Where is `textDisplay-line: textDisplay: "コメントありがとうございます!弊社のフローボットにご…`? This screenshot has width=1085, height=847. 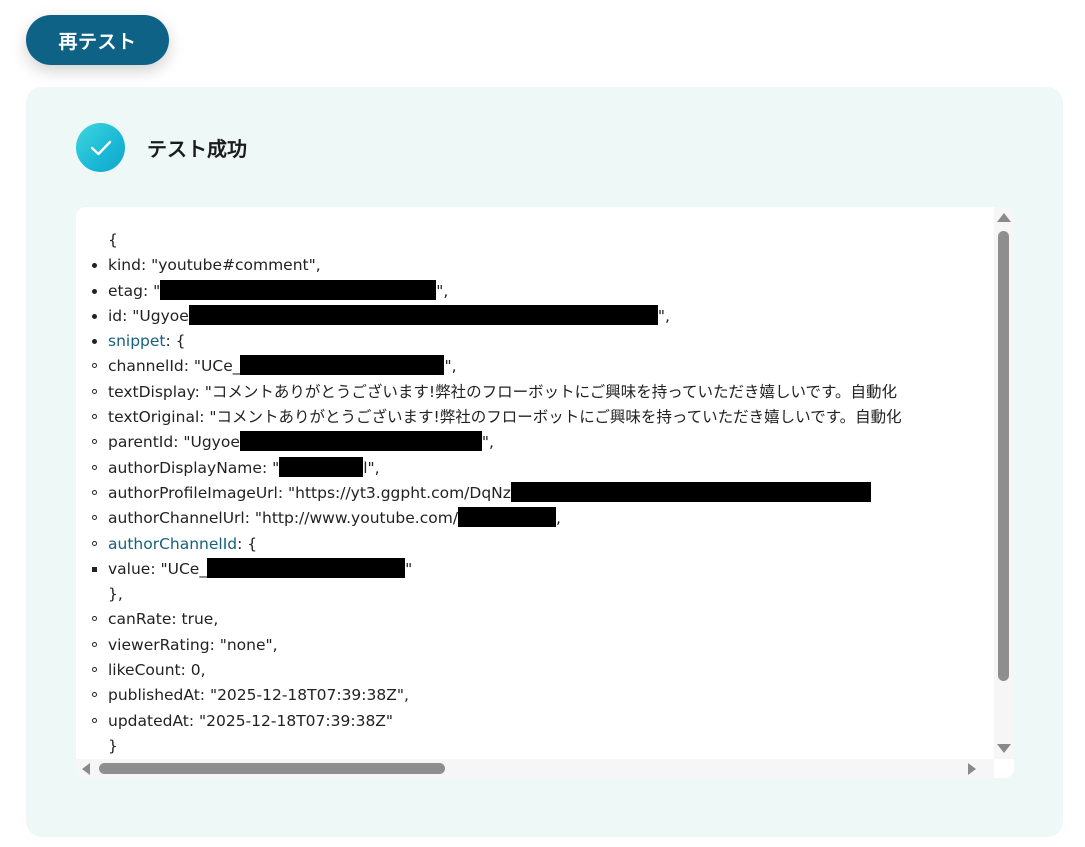
textDisplay-line: textDisplay: "コメントありがとうございます!弊社のフローボットにご… is located at coordinates (502, 391).